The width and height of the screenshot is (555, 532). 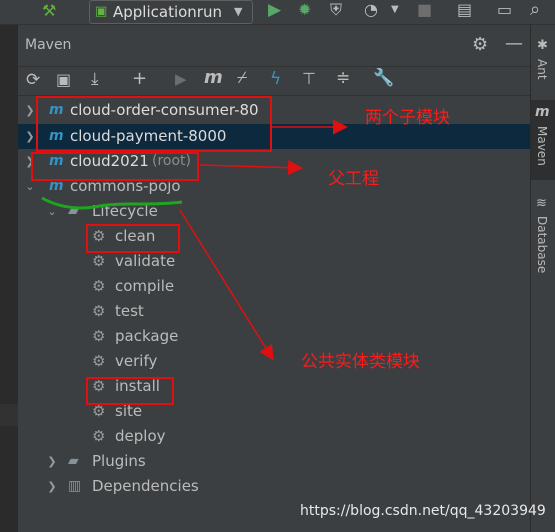 I want to click on arrow-to-parent-note, so click(x=251, y=168).